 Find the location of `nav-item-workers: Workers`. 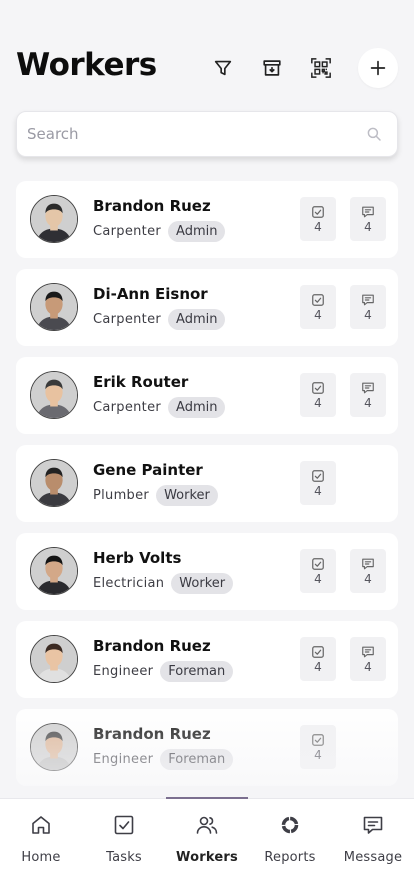

nav-item-workers: Workers is located at coordinates (207, 839).